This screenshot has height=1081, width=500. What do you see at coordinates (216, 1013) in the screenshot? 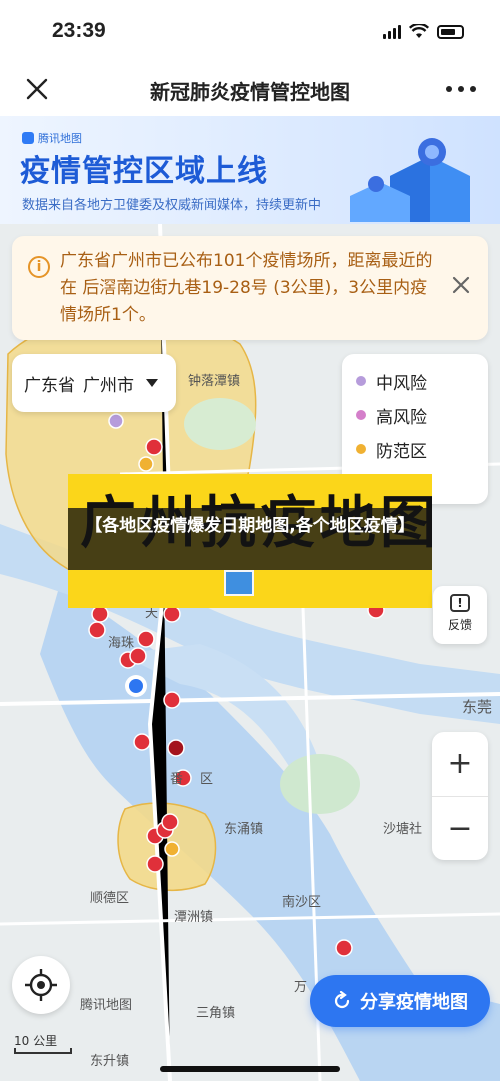
I see `map-label: 三角镇` at bounding box center [216, 1013].